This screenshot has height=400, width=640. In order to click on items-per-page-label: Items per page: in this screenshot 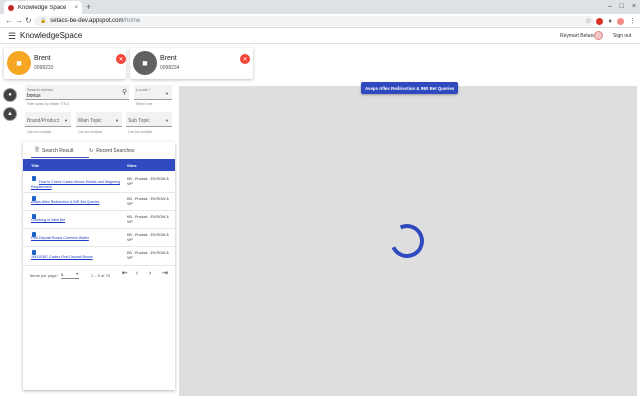, I will do `click(44, 275)`.